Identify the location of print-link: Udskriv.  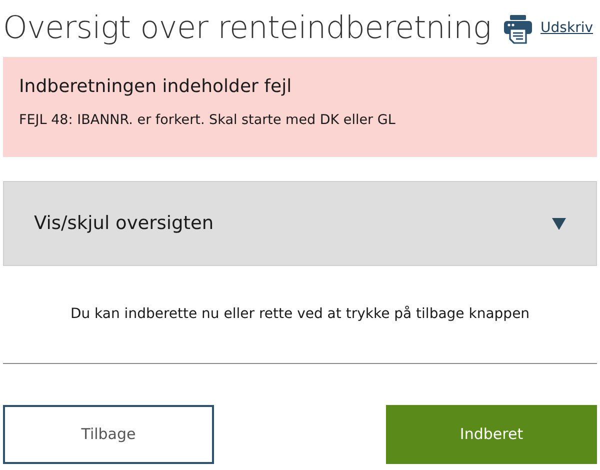
(566, 28).